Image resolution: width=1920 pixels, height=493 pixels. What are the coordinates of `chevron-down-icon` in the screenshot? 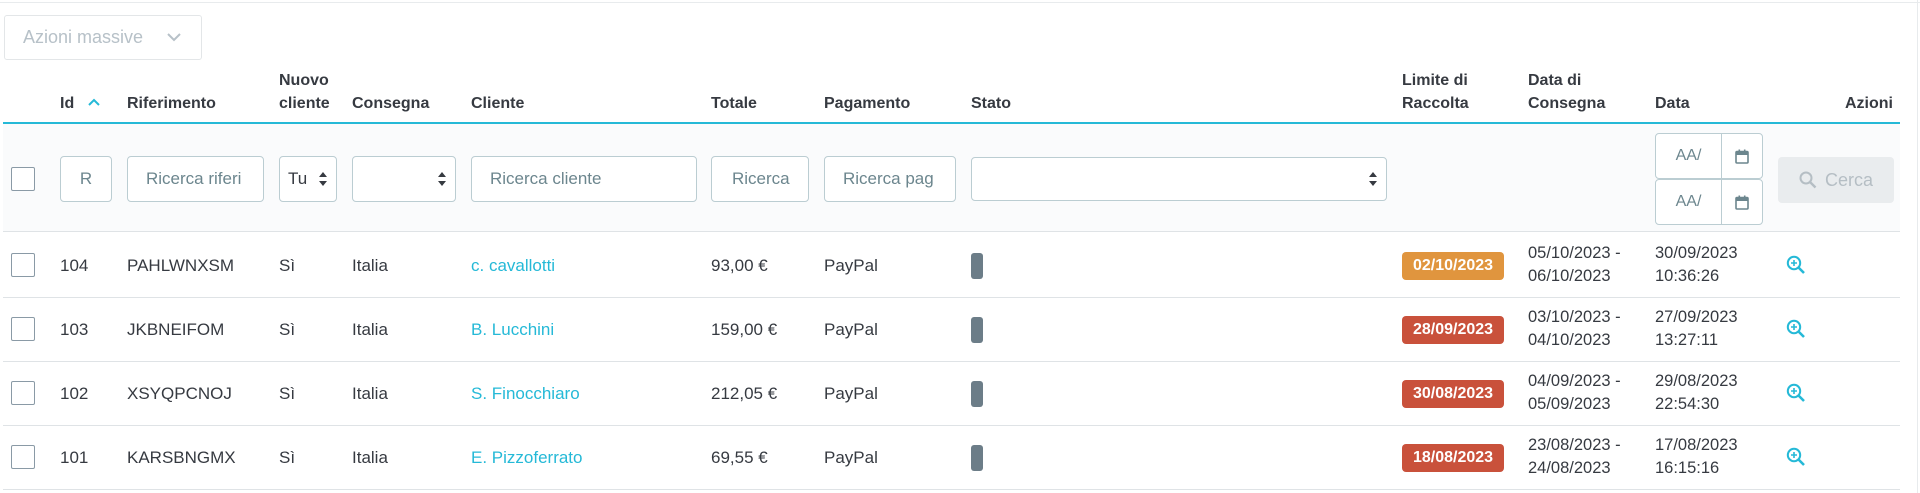 It's located at (174, 37).